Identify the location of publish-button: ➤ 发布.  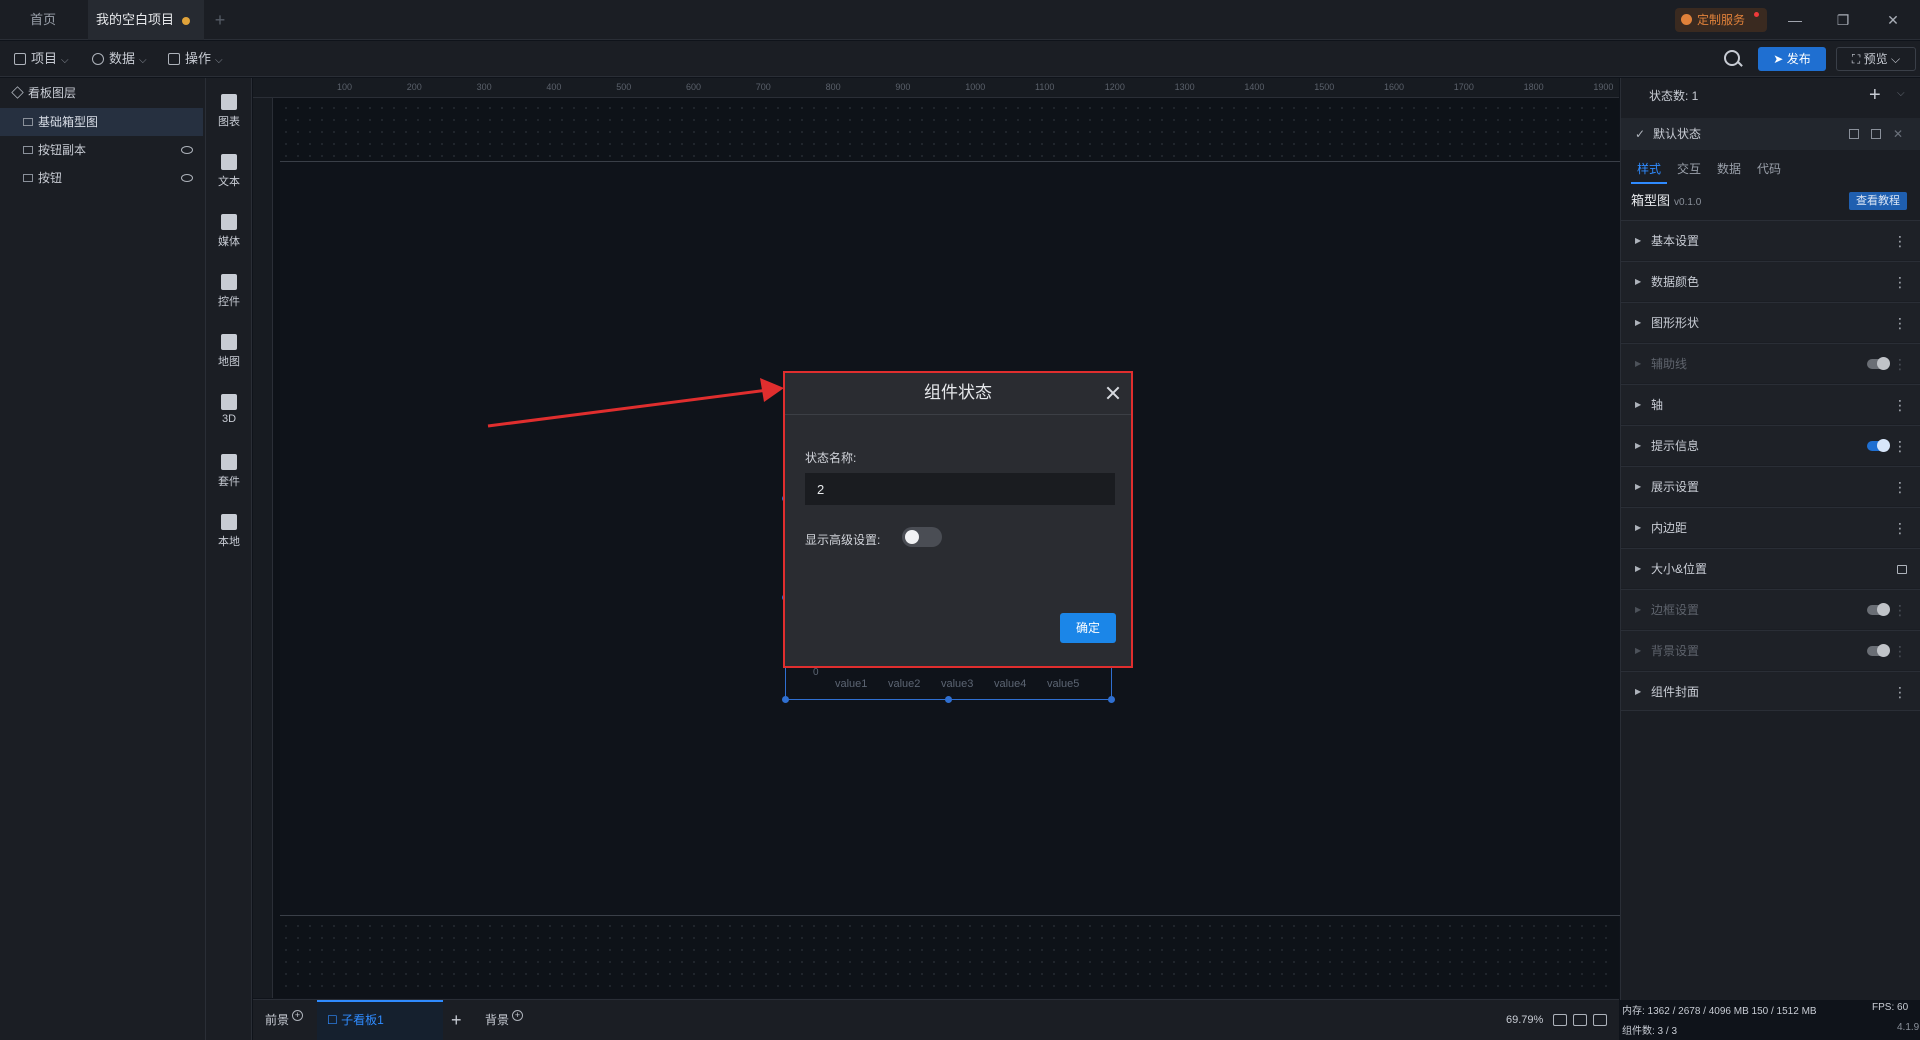
(1792, 59).